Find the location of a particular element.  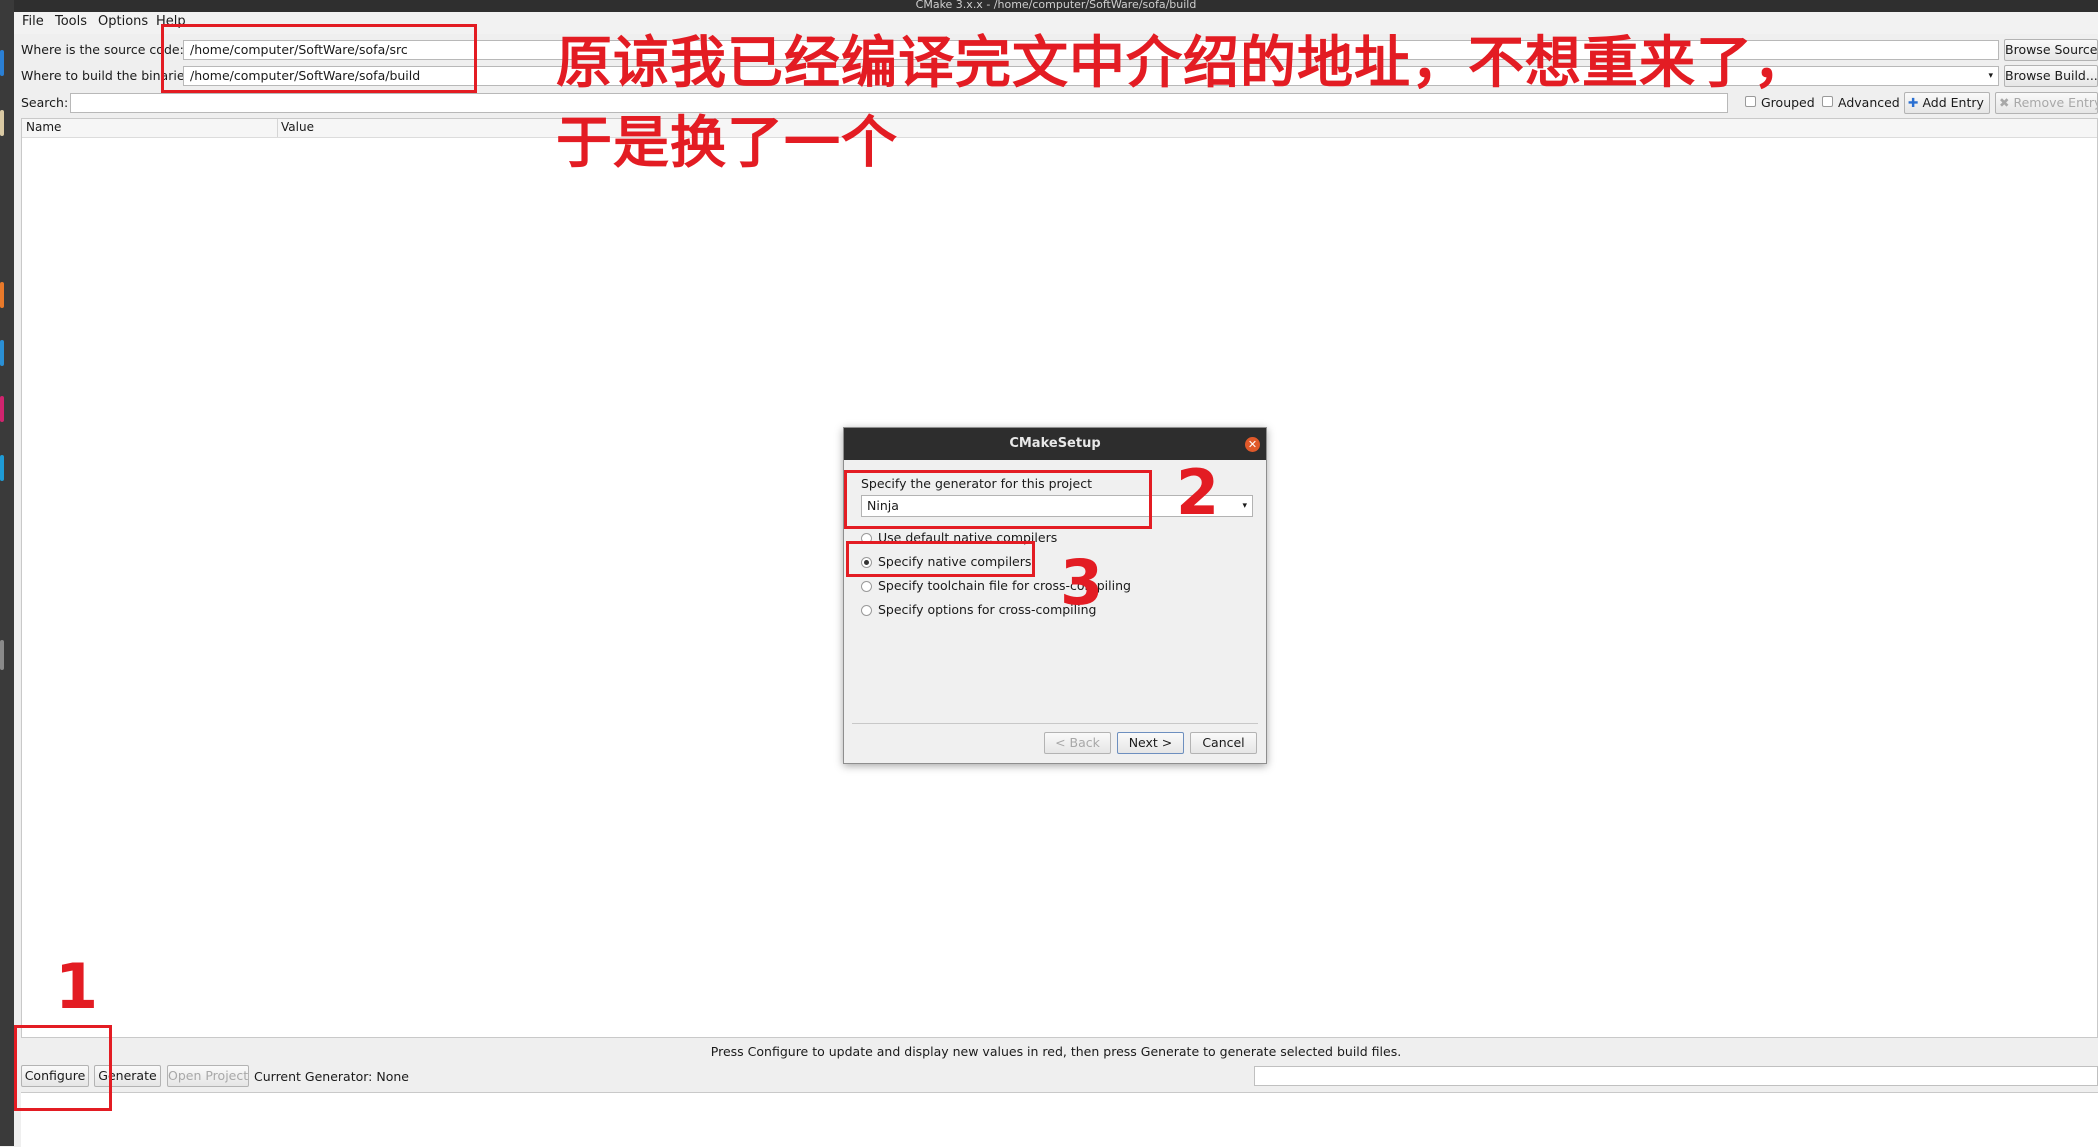

ubuntu-dock is located at coordinates (7, 573).